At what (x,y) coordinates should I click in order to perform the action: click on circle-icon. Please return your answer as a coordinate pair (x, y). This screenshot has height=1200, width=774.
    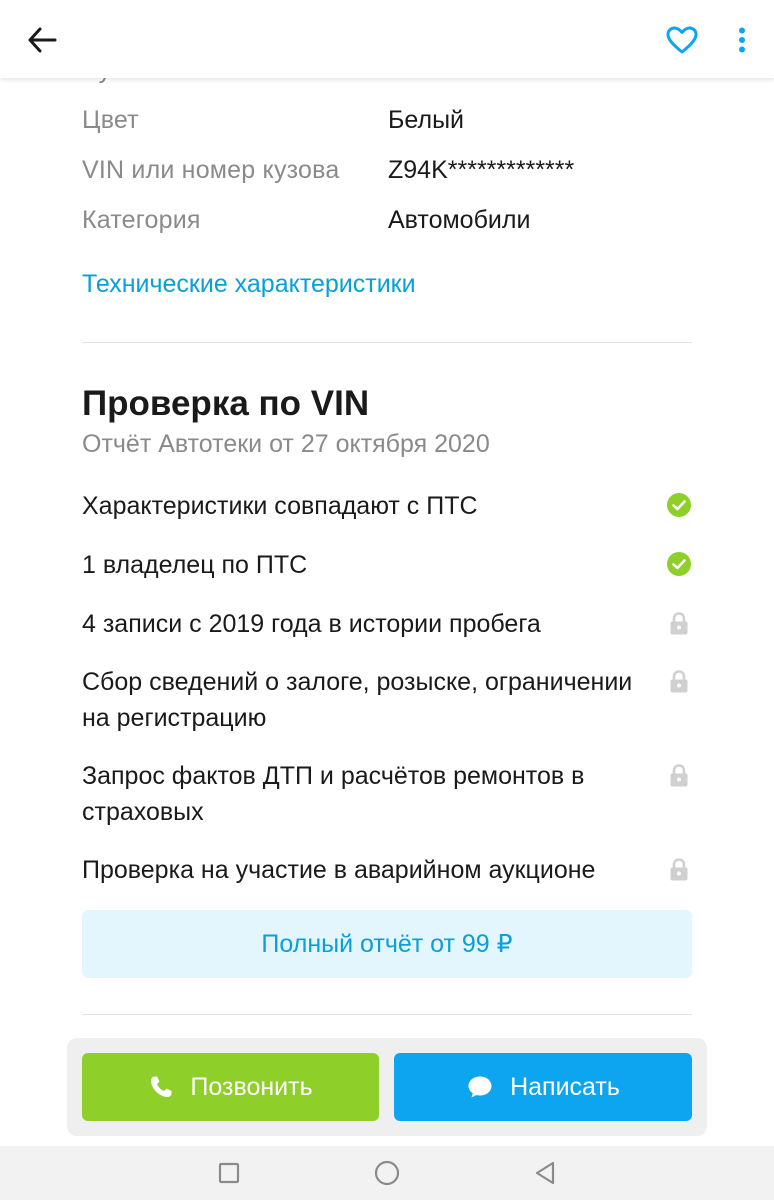
    Looking at the image, I should click on (387, 1173).